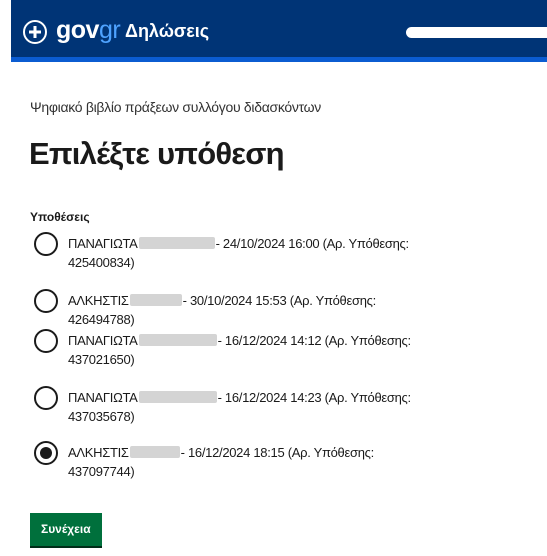 This screenshot has height=556, width=547. What do you see at coordinates (60, 217) in the screenshot?
I see `options-legend: Υποθέσεις` at bounding box center [60, 217].